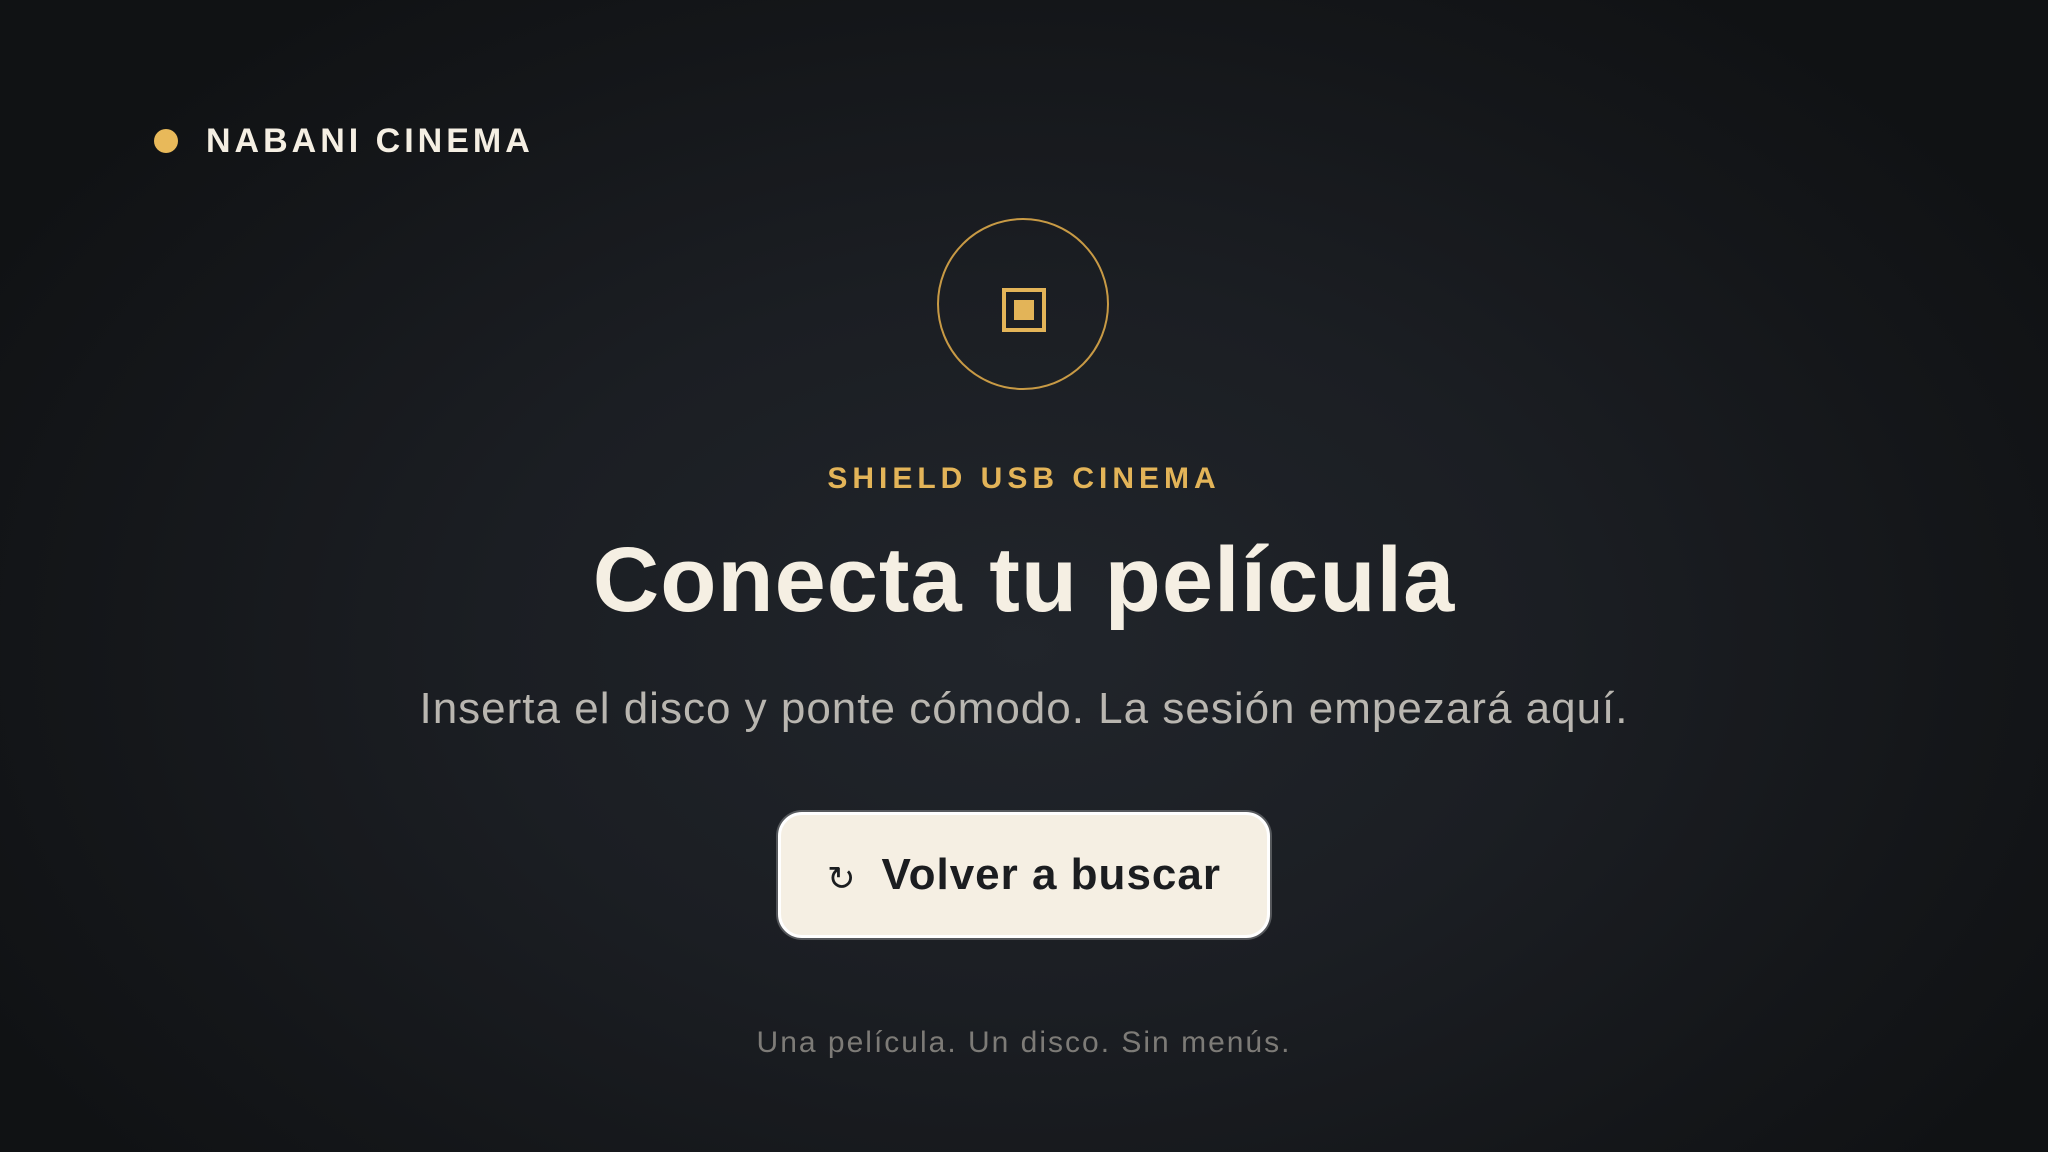  I want to click on refresh-icon: ↻, so click(841, 879).